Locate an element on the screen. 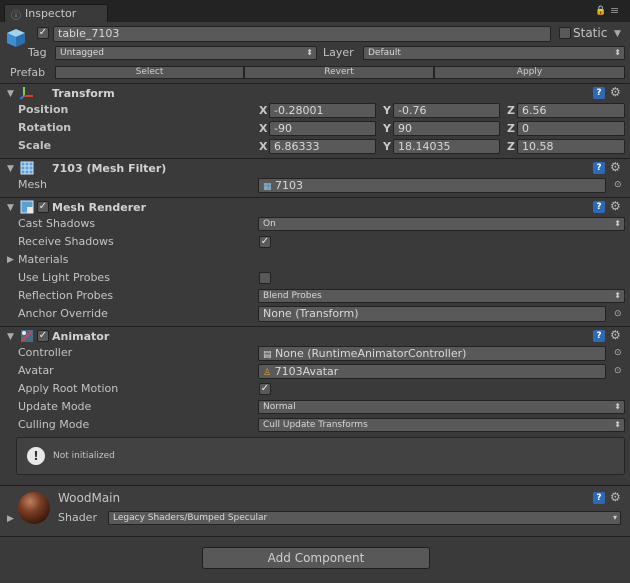 Image resolution: width=630 pixels, height=583 pixels. controller-picker-icon: ⊙ is located at coordinates (618, 353).